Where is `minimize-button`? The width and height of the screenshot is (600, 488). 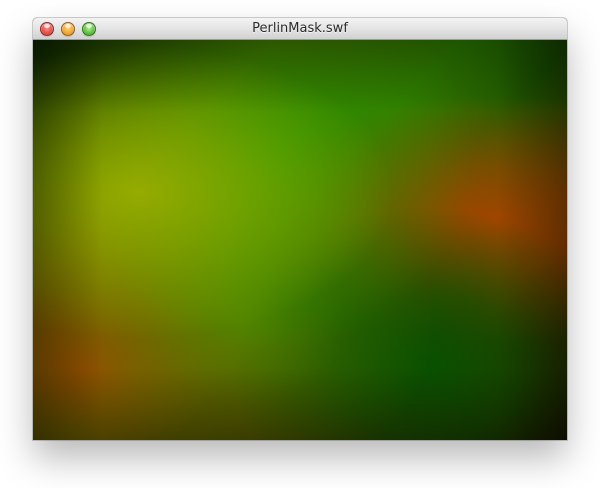 minimize-button is located at coordinates (68, 29).